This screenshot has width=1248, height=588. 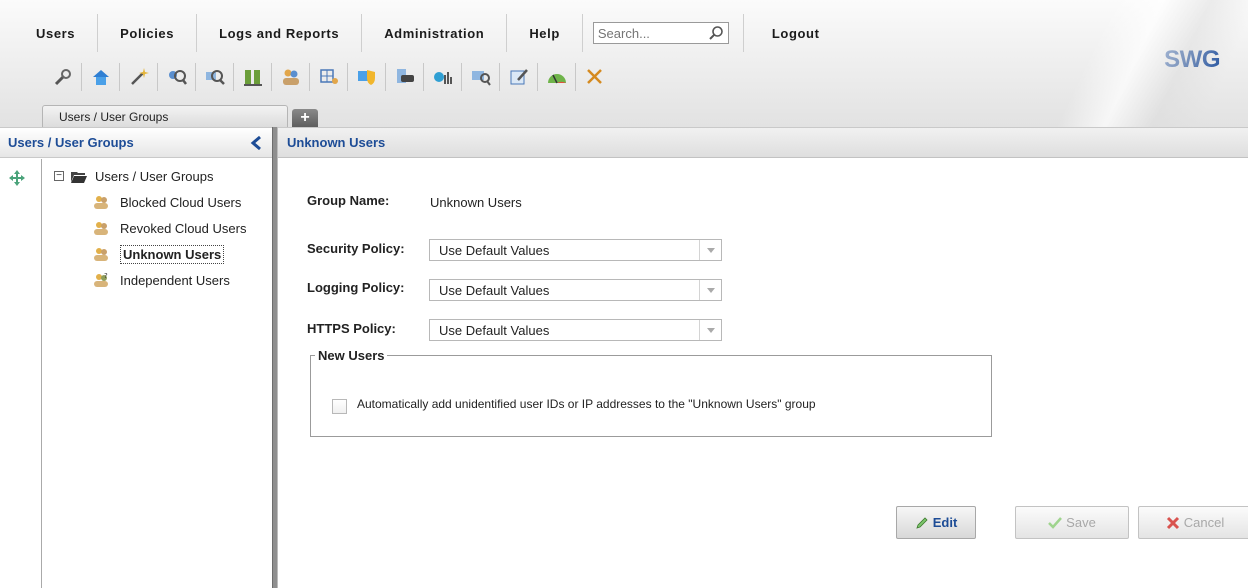 What do you see at coordinates (356, 248) in the screenshot?
I see `security-policy-label: Security Policy:` at bounding box center [356, 248].